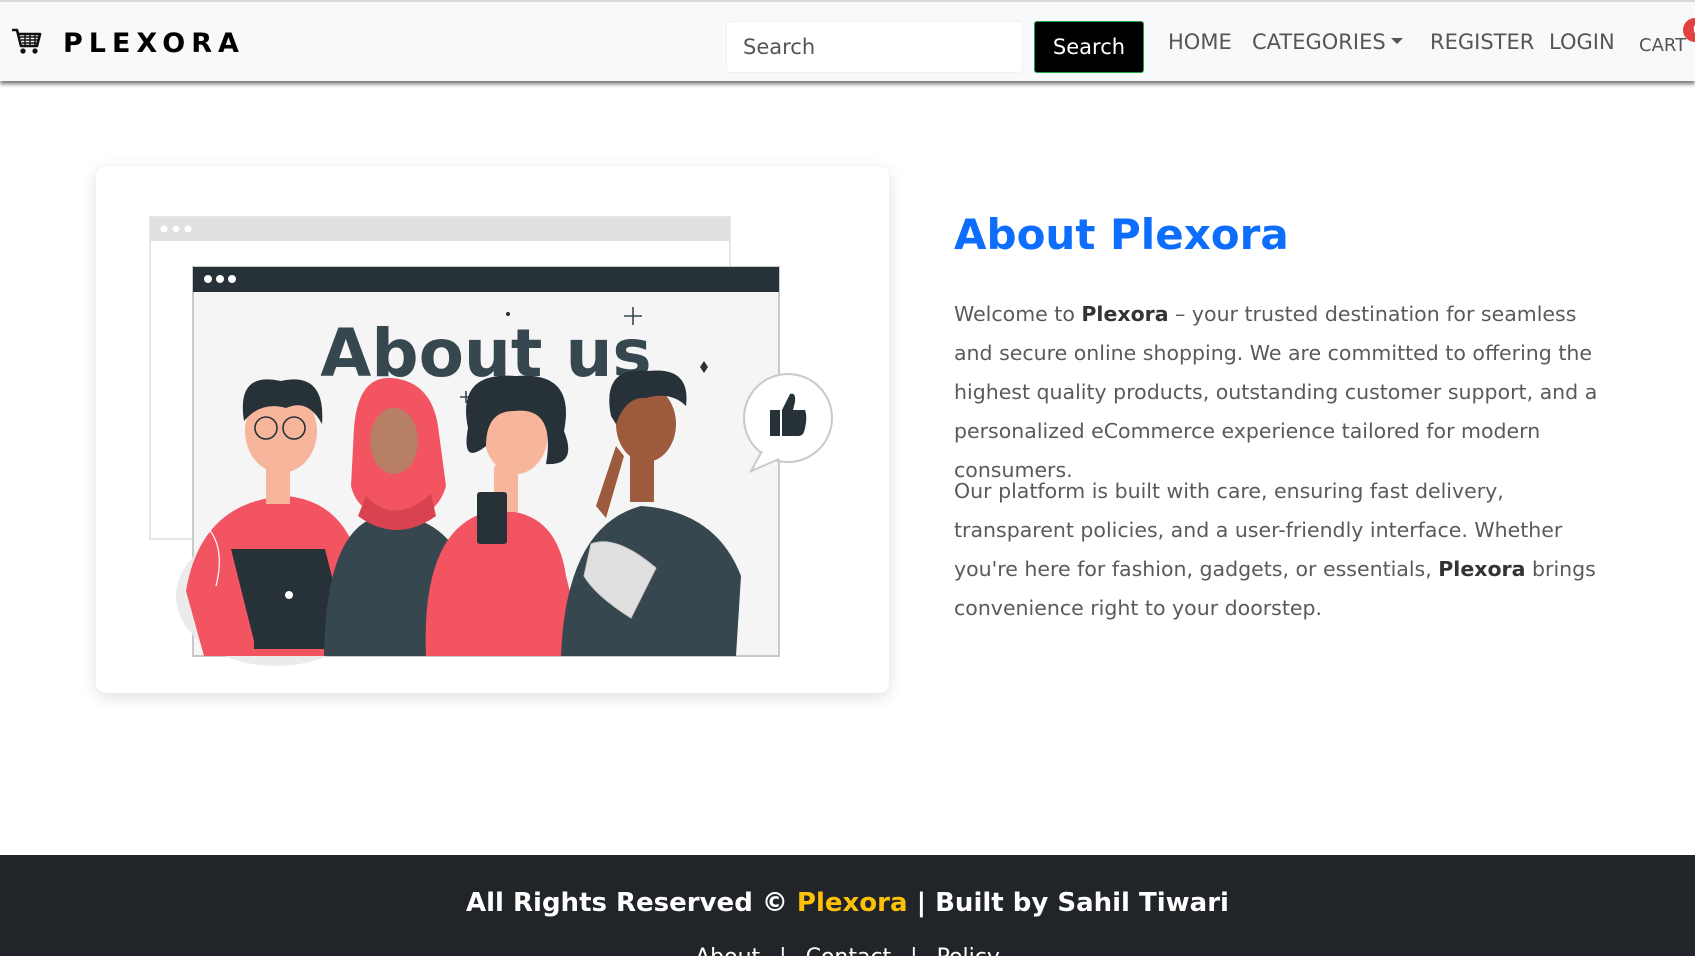  What do you see at coordinates (1125, 314) in the screenshot?
I see `p1-brand: Plexora` at bounding box center [1125, 314].